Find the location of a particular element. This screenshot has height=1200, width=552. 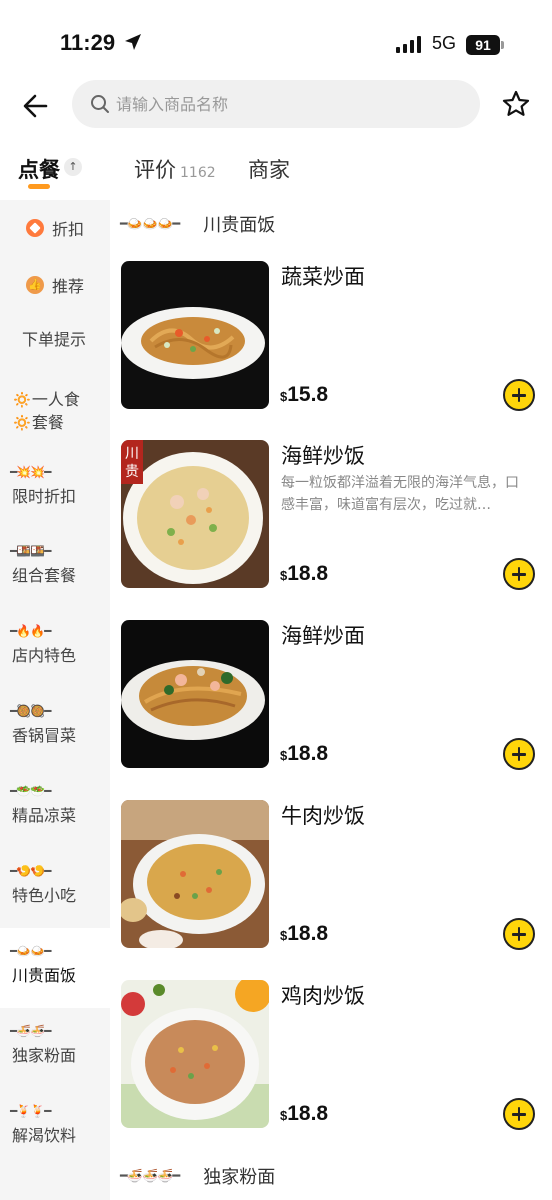

sidebar-item-noodles-rice: ━🍛🍛━ 川贵面饭 is located at coordinates (55, 968).